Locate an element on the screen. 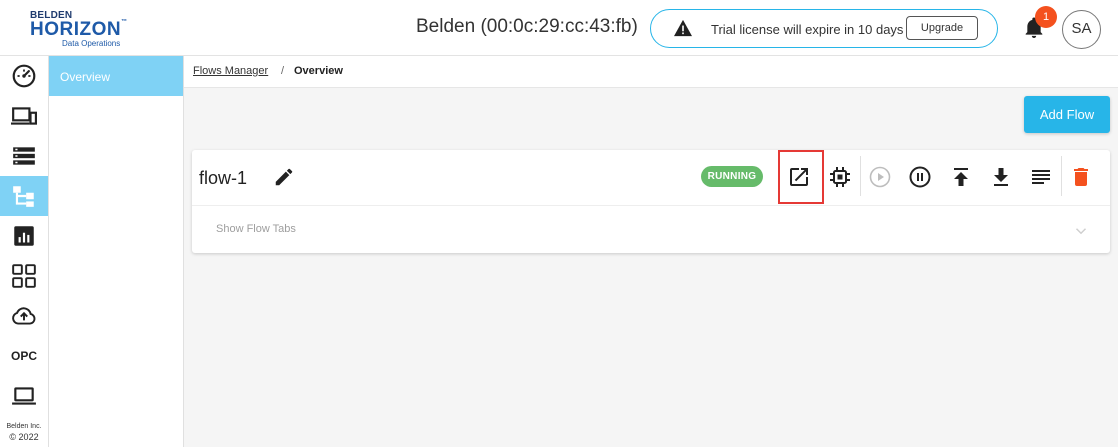 The image size is (1118, 447). logs-icon is located at coordinates (1041, 177).